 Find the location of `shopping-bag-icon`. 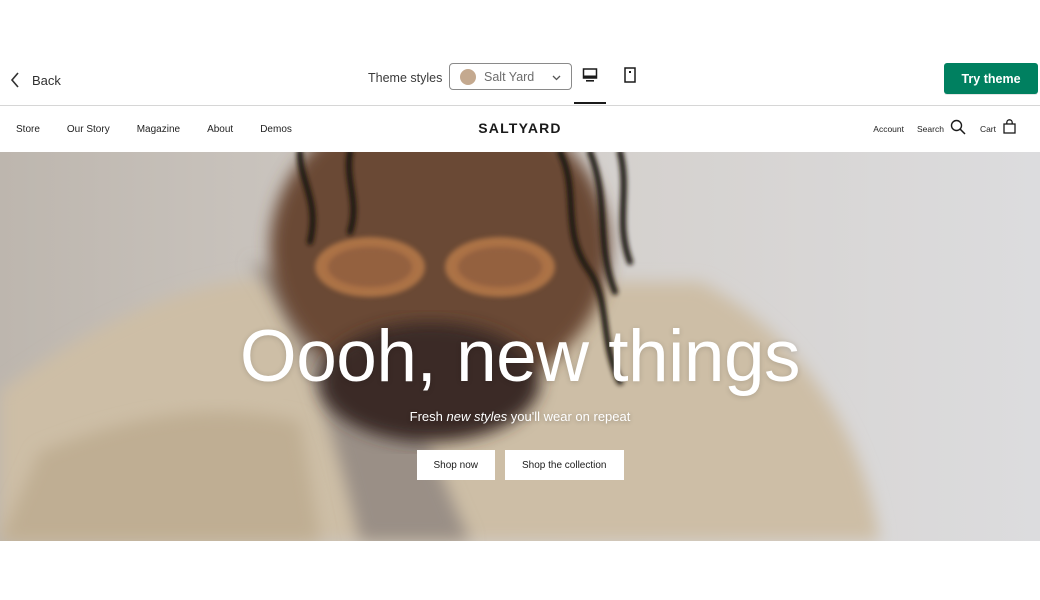

shopping-bag-icon is located at coordinates (1006, 129).